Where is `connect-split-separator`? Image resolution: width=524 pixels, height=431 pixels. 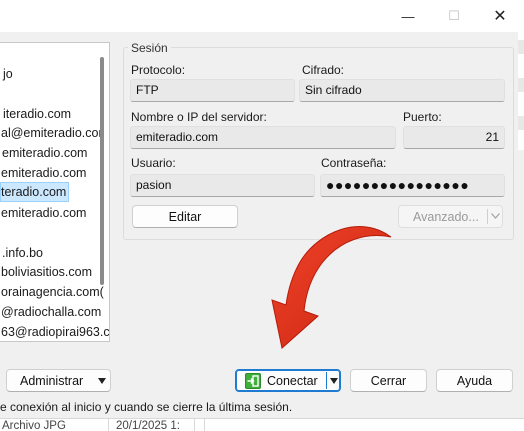 connect-split-separator is located at coordinates (326, 380).